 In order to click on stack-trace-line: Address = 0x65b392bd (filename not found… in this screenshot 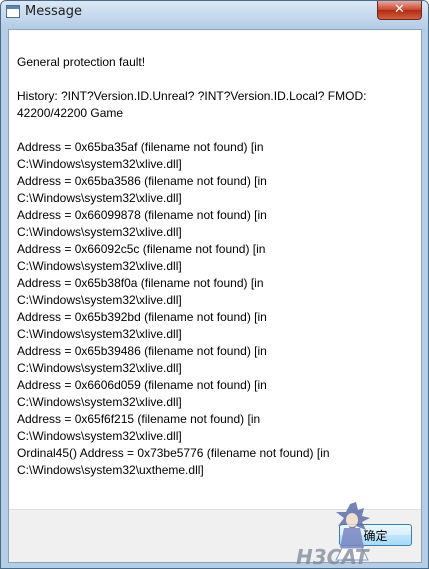, I will do `click(144, 325)`.